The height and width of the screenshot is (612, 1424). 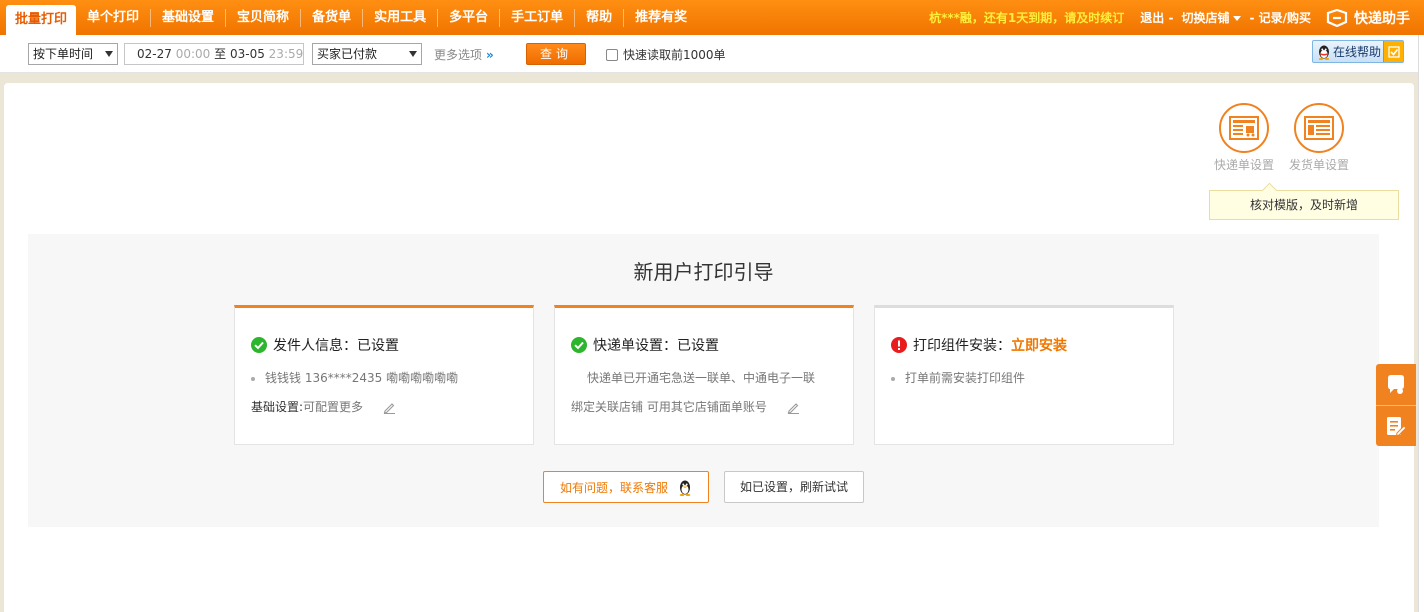 I want to click on contact-support-button: 如有问题，联系客服, so click(x=626, y=487).